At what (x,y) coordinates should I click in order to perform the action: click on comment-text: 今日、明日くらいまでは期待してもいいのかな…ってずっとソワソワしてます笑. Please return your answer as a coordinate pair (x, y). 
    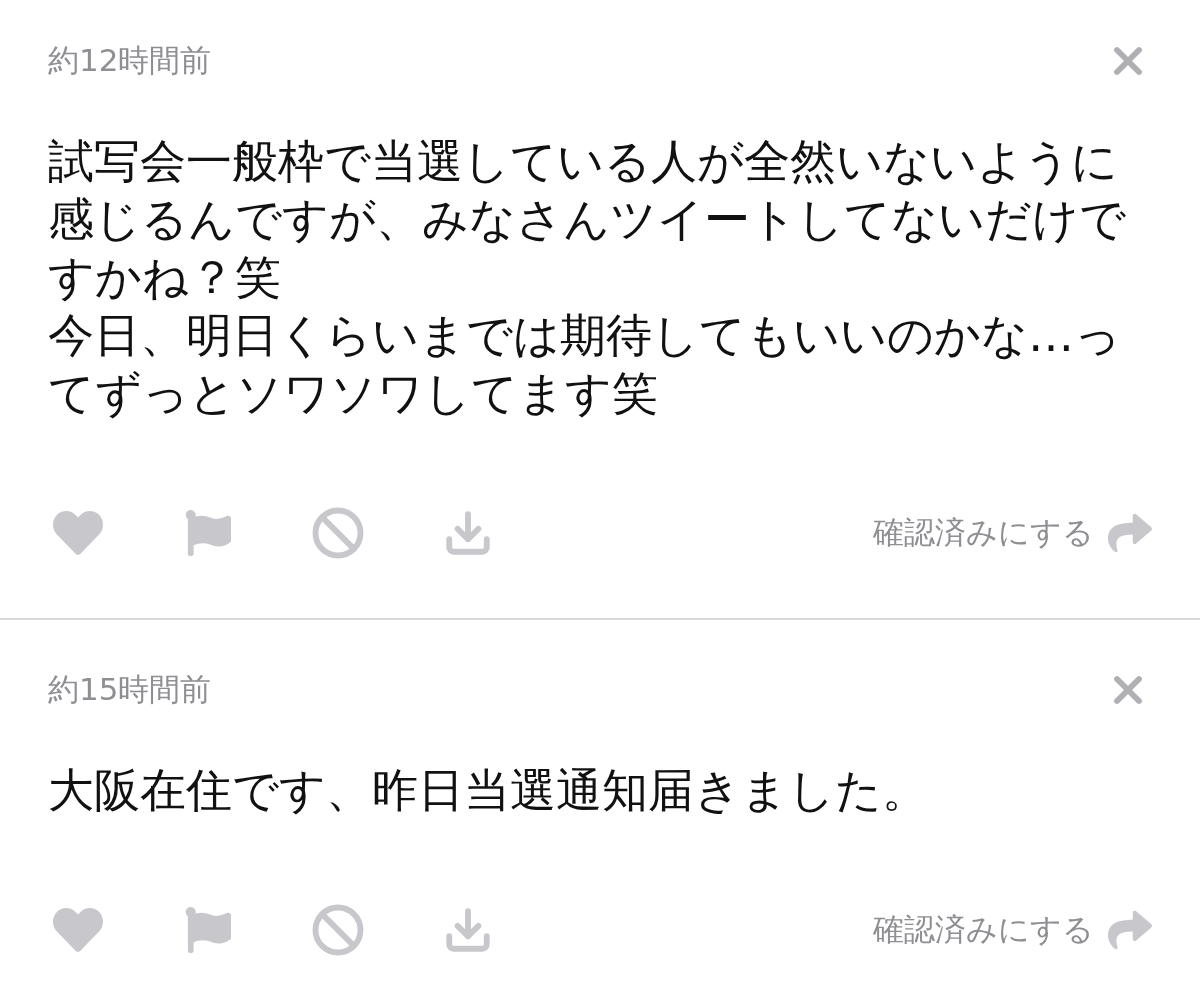
    Looking at the image, I should click on (585, 364).